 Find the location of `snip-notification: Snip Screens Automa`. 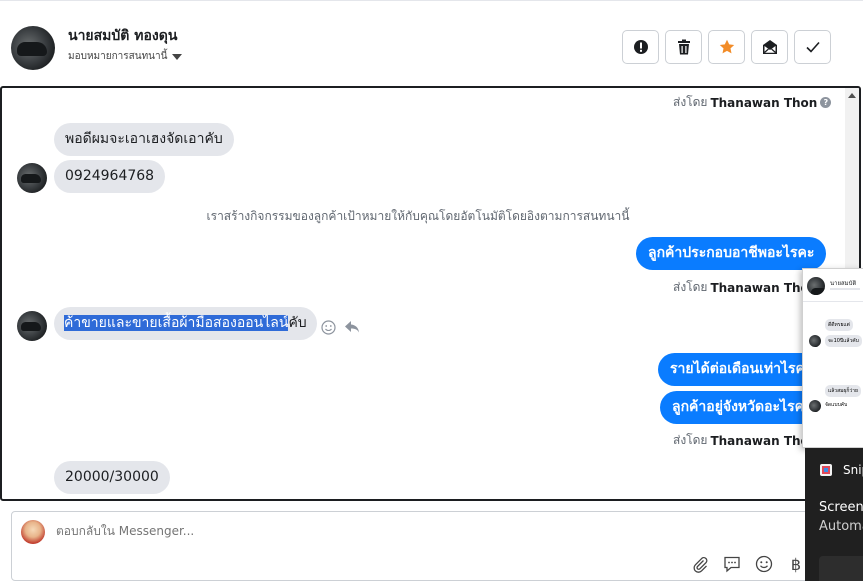

snip-notification: Snip Screens Automa is located at coordinates (834, 514).